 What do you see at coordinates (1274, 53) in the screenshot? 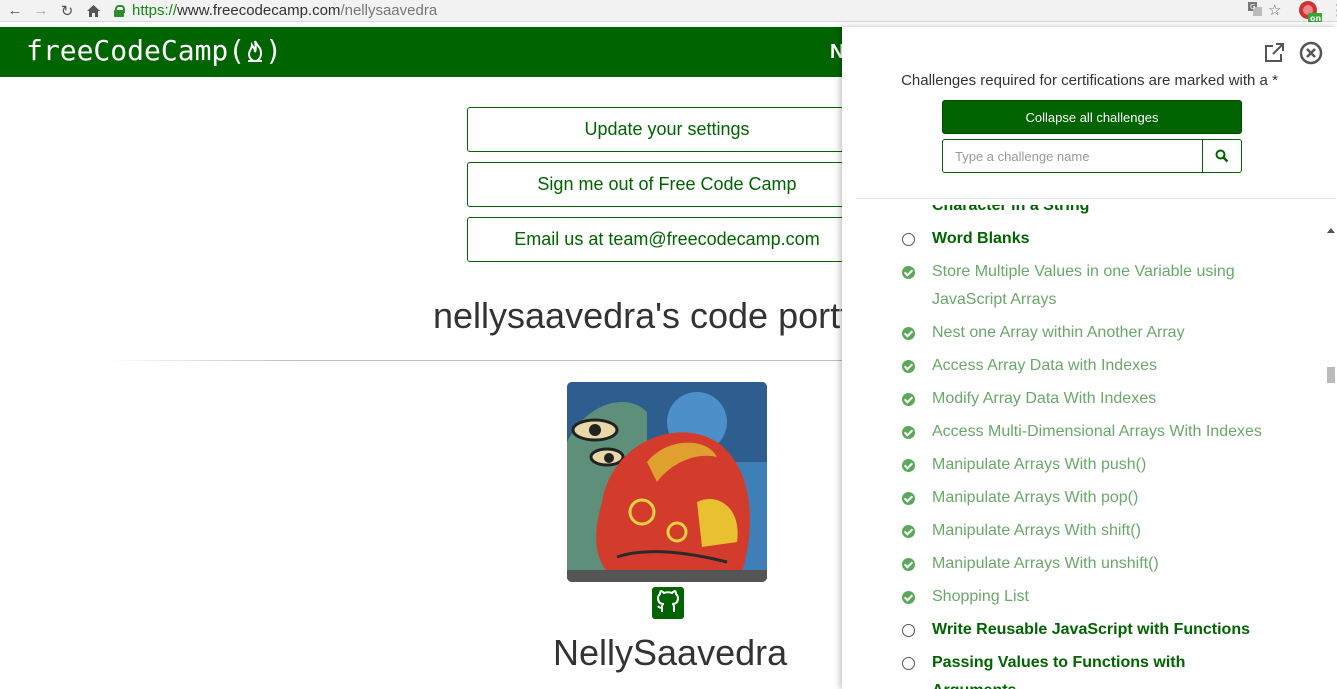
I see `external-link-icon` at bounding box center [1274, 53].